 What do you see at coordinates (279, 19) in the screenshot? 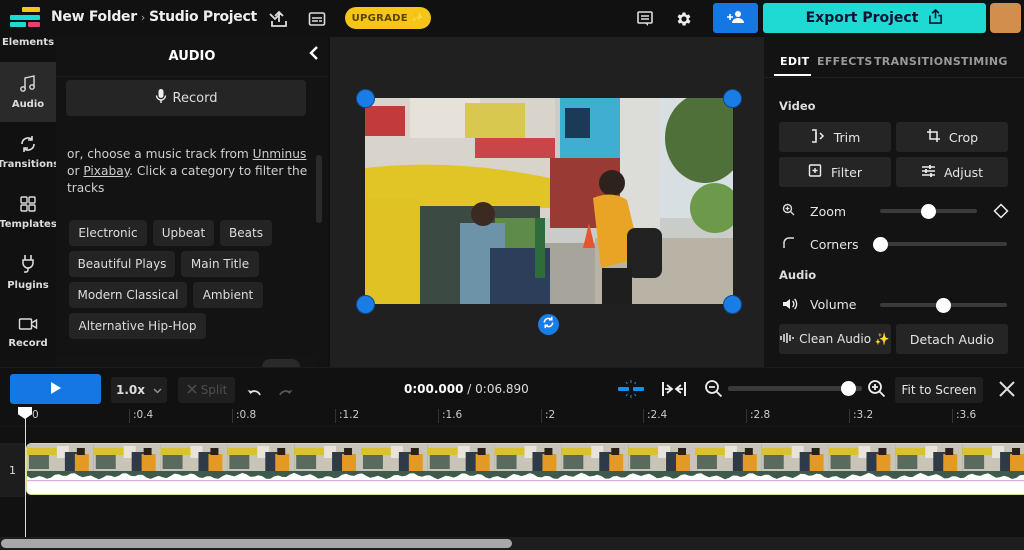
I see `share-upload-icon` at bounding box center [279, 19].